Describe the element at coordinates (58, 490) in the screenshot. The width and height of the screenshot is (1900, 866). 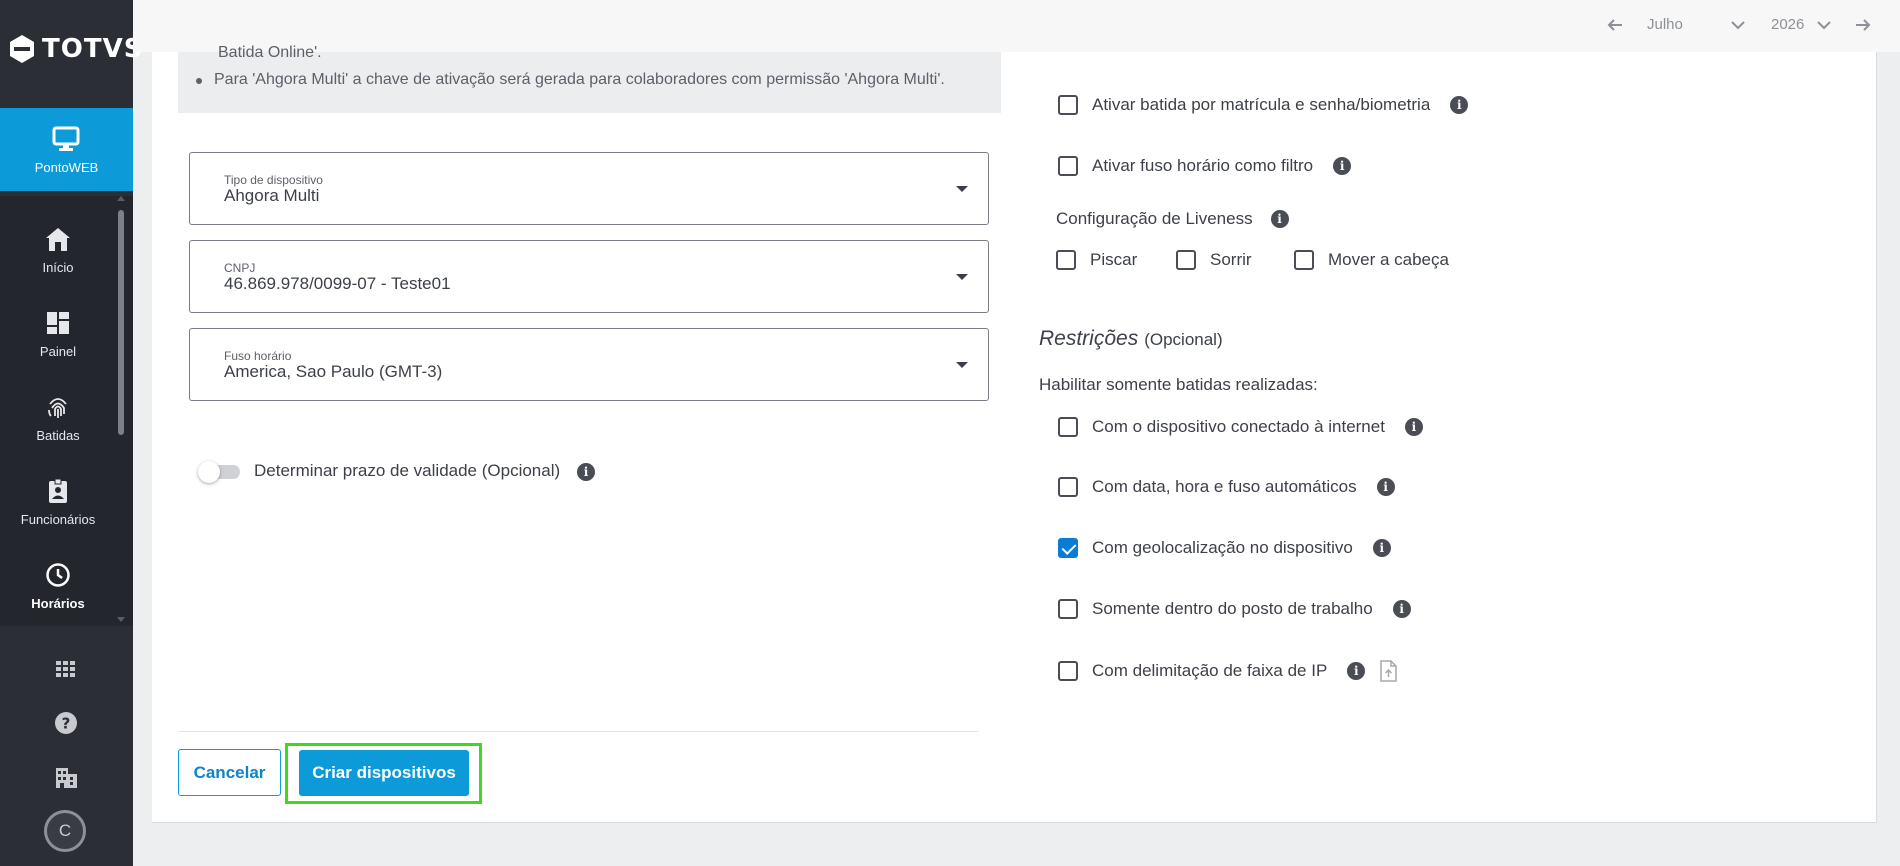
I see `badge-icon` at that location.